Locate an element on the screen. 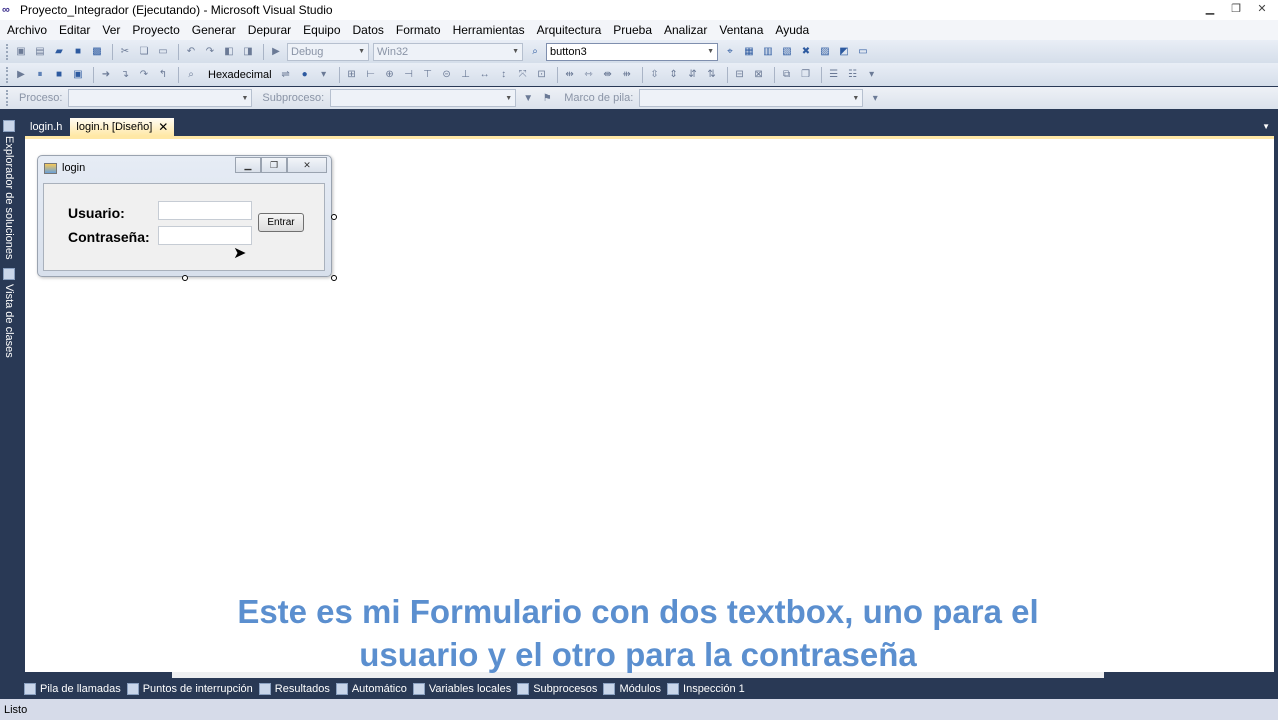  tab-threads: Subprocesos is located at coordinates (557, 688).